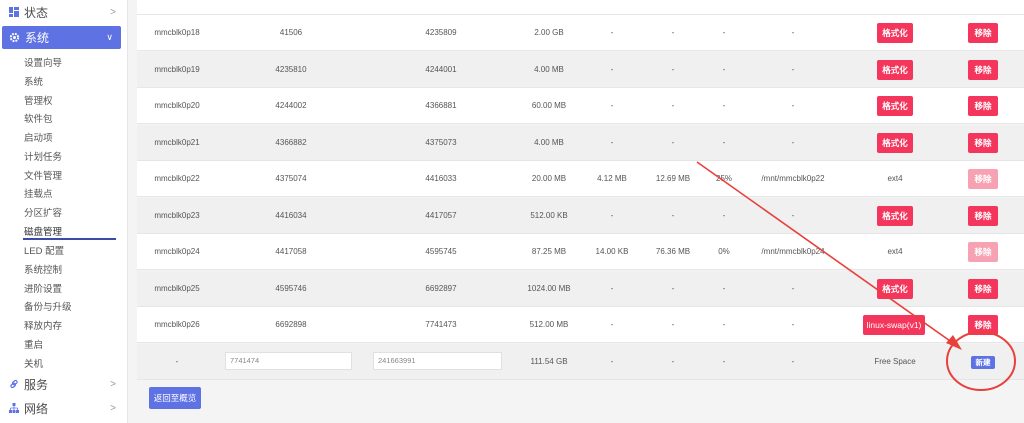  What do you see at coordinates (43, 156) in the screenshot?
I see `sidebar-subitem: 计划任务` at bounding box center [43, 156].